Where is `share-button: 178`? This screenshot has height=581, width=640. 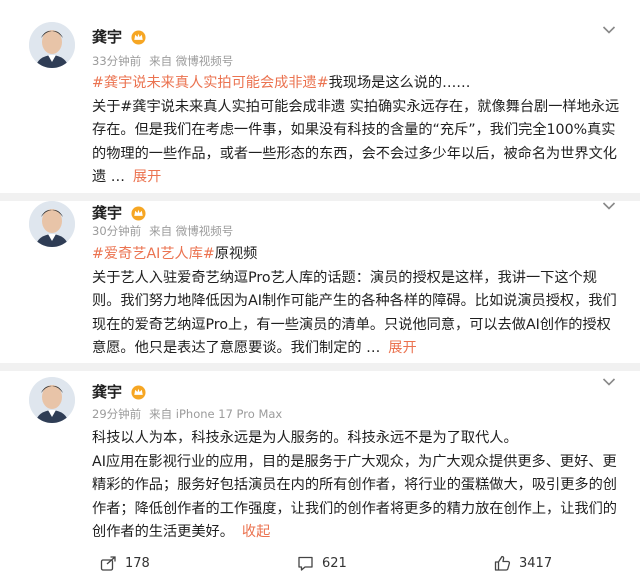 share-button: 178 is located at coordinates (125, 563).